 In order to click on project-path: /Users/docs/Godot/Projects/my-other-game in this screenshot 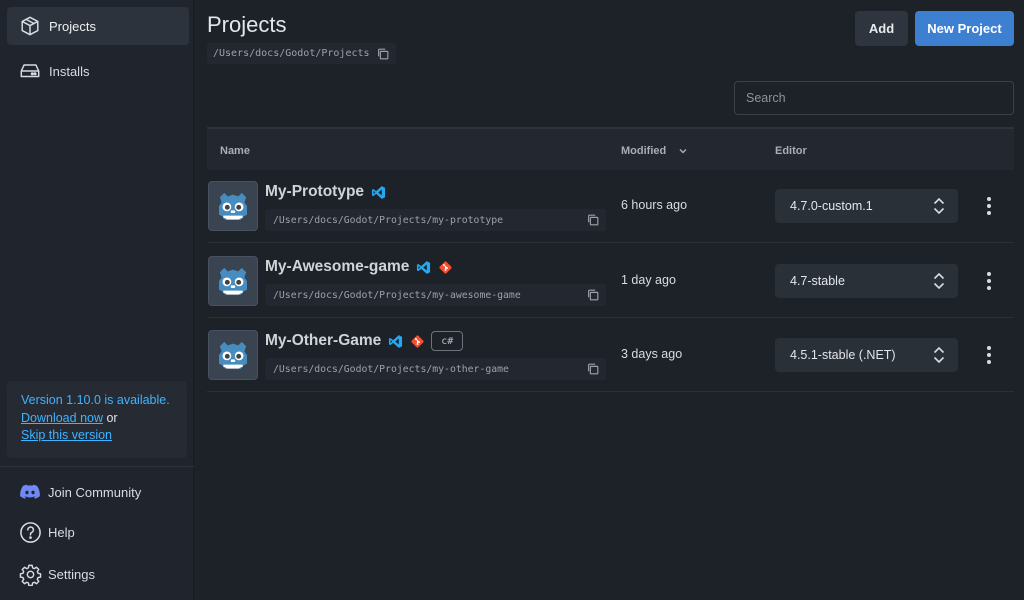, I will do `click(435, 369)`.